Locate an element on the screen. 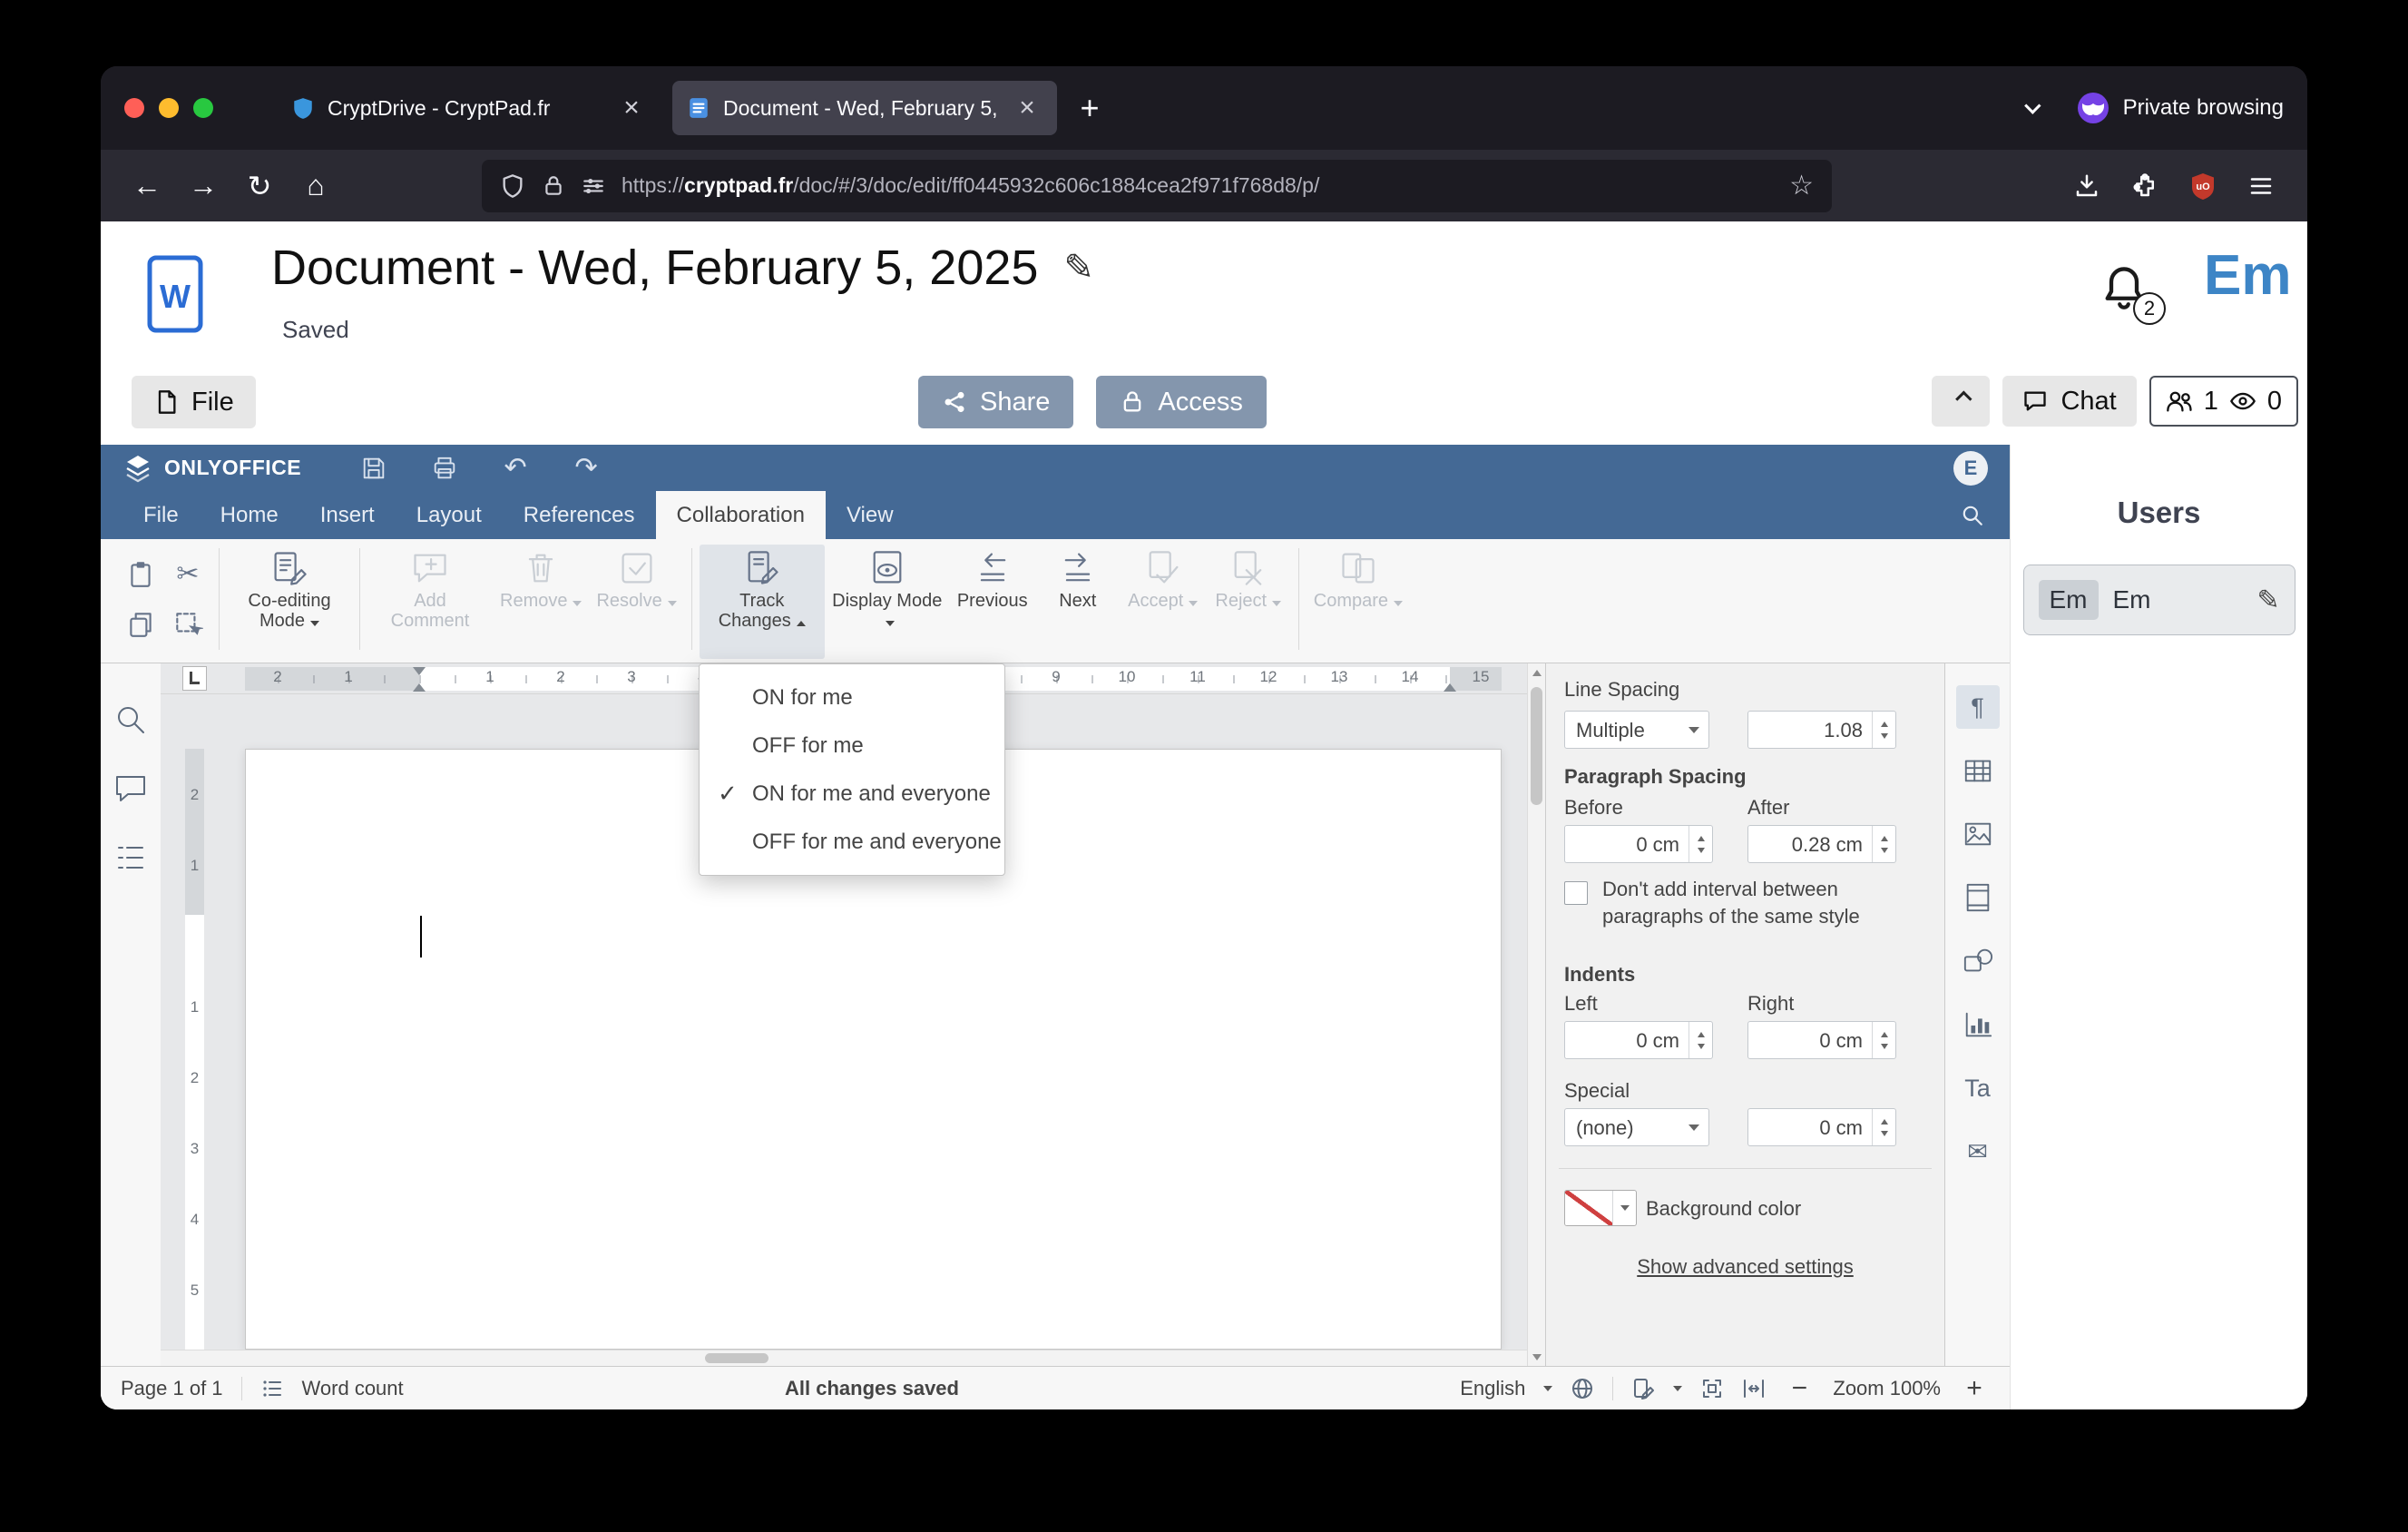 The width and height of the screenshot is (2408, 1532). userlist-button: 1 0 is located at coordinates (2223, 401).